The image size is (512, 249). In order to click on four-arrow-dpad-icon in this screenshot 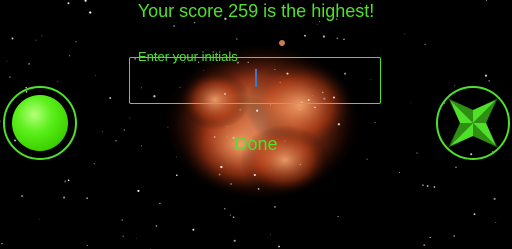, I will do `click(473, 123)`.